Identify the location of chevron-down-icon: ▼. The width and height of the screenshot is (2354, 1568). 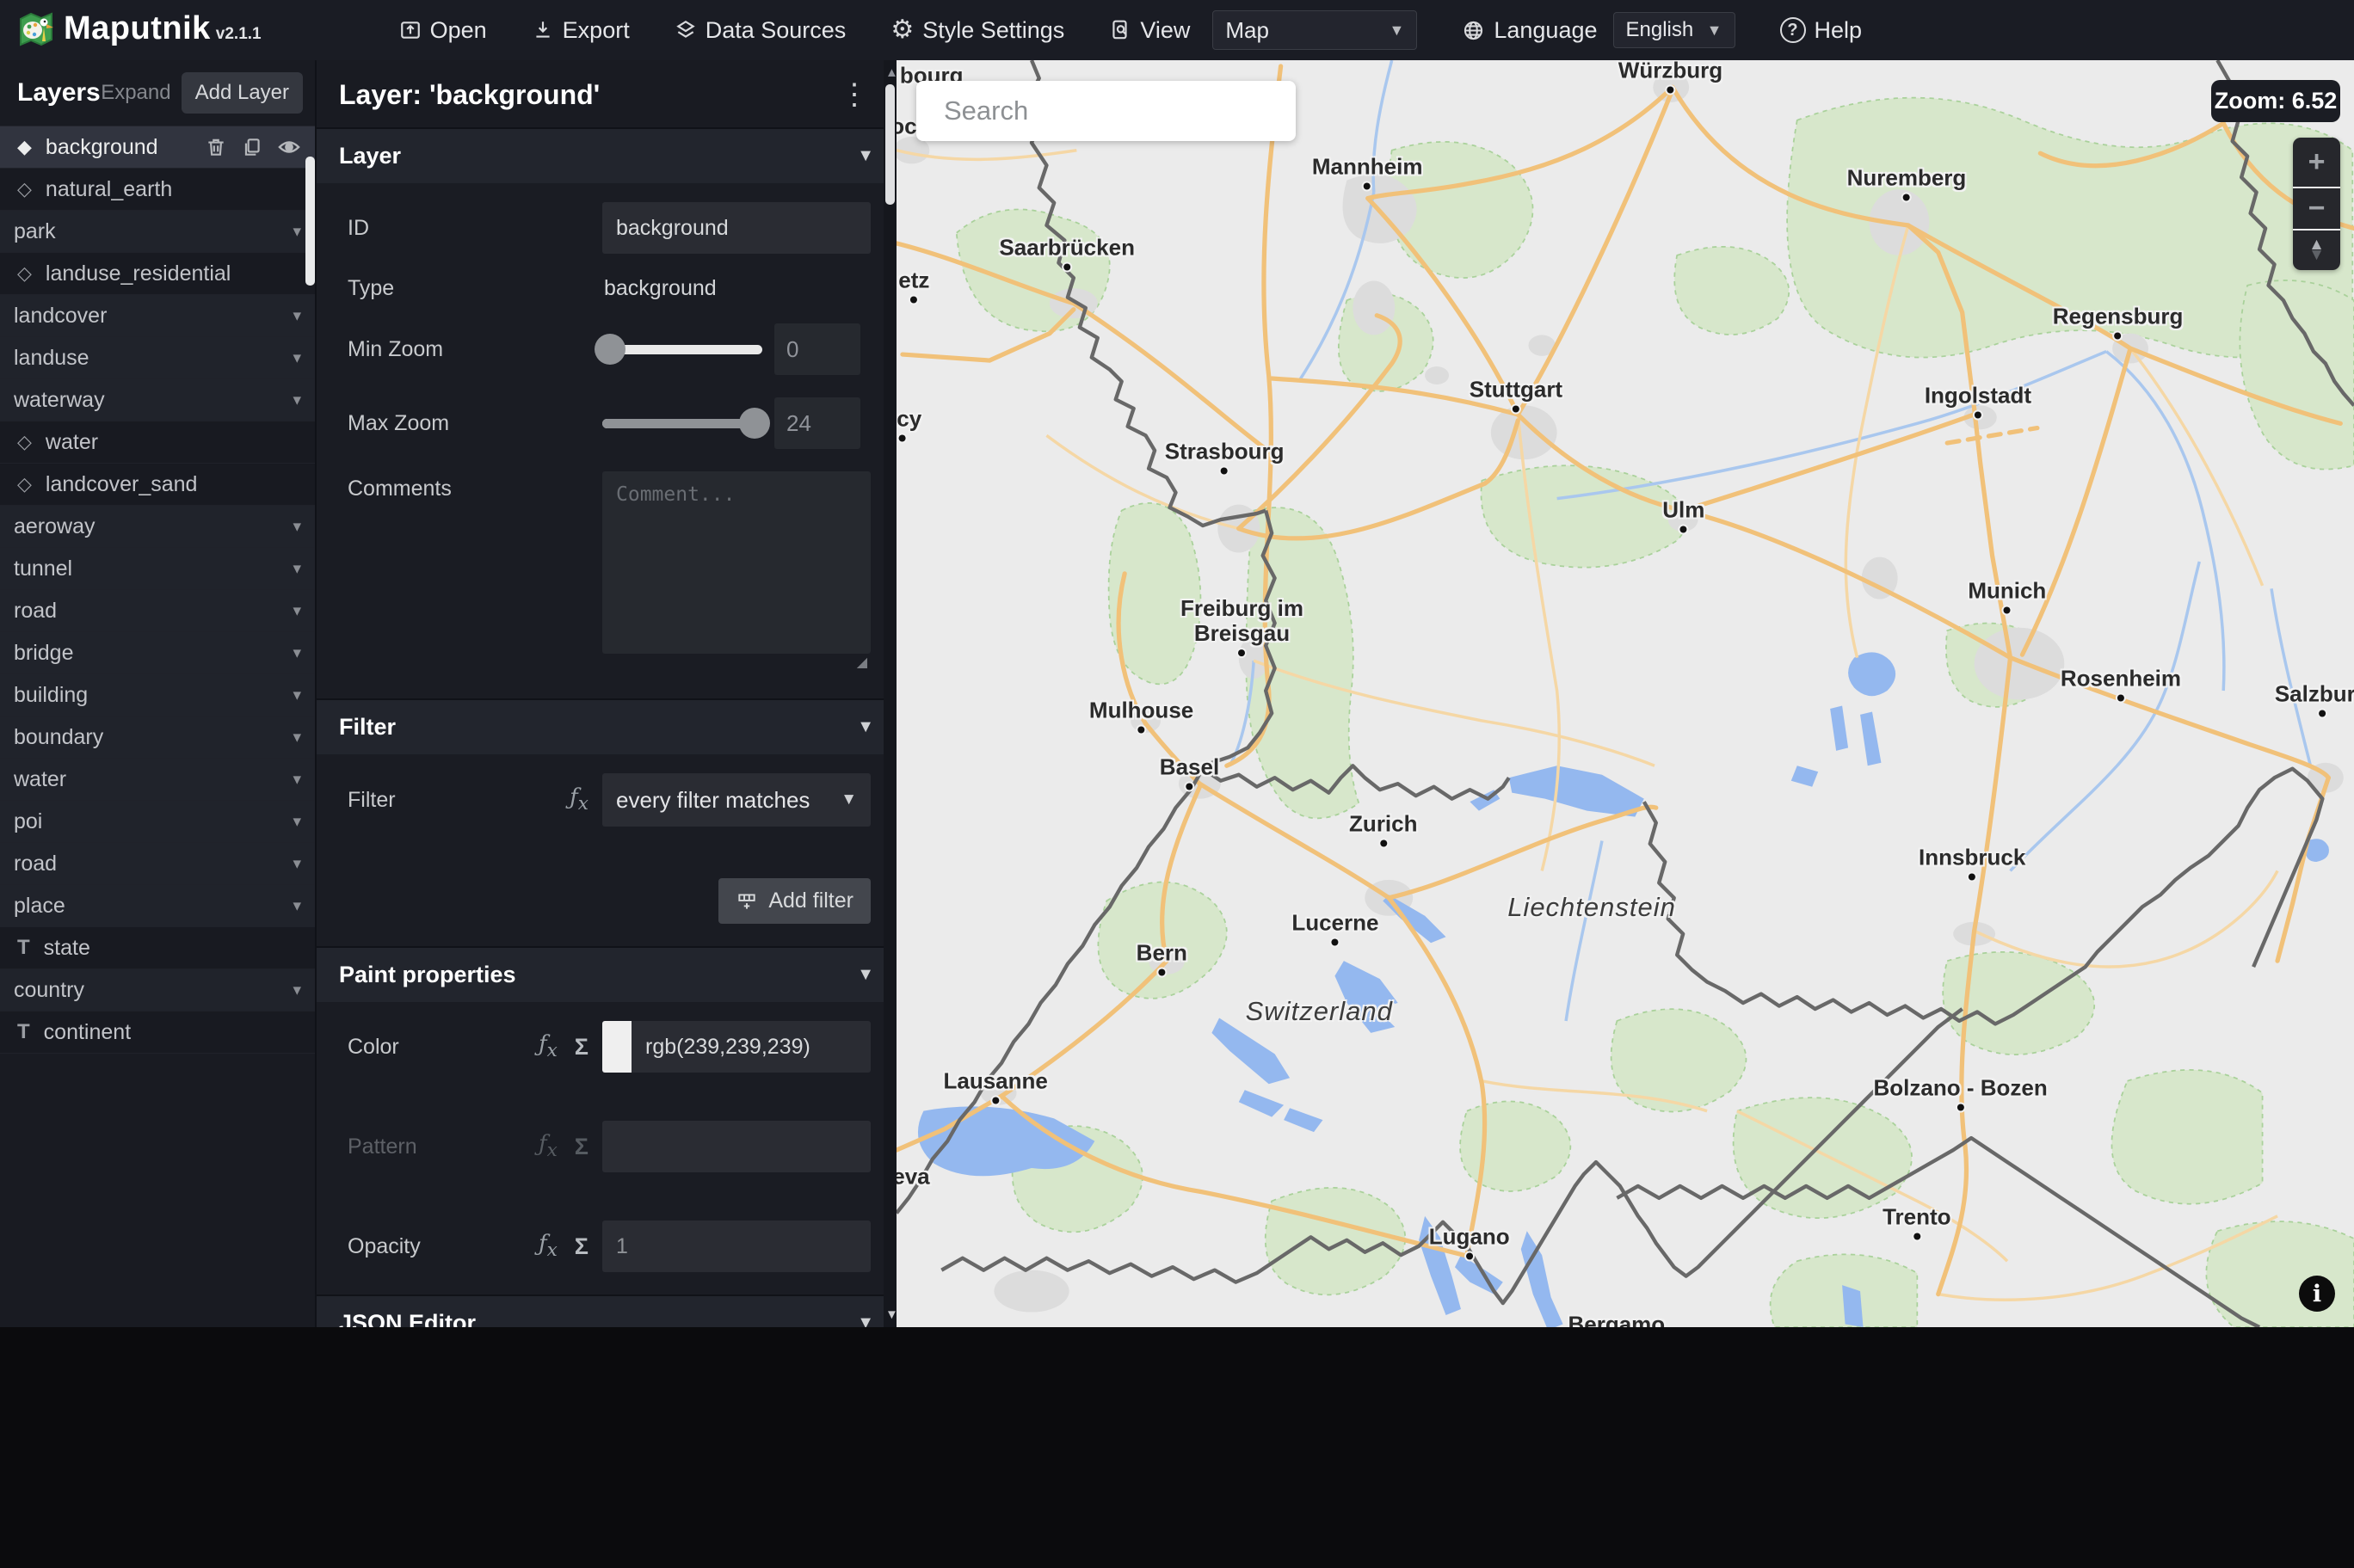
(865, 727).